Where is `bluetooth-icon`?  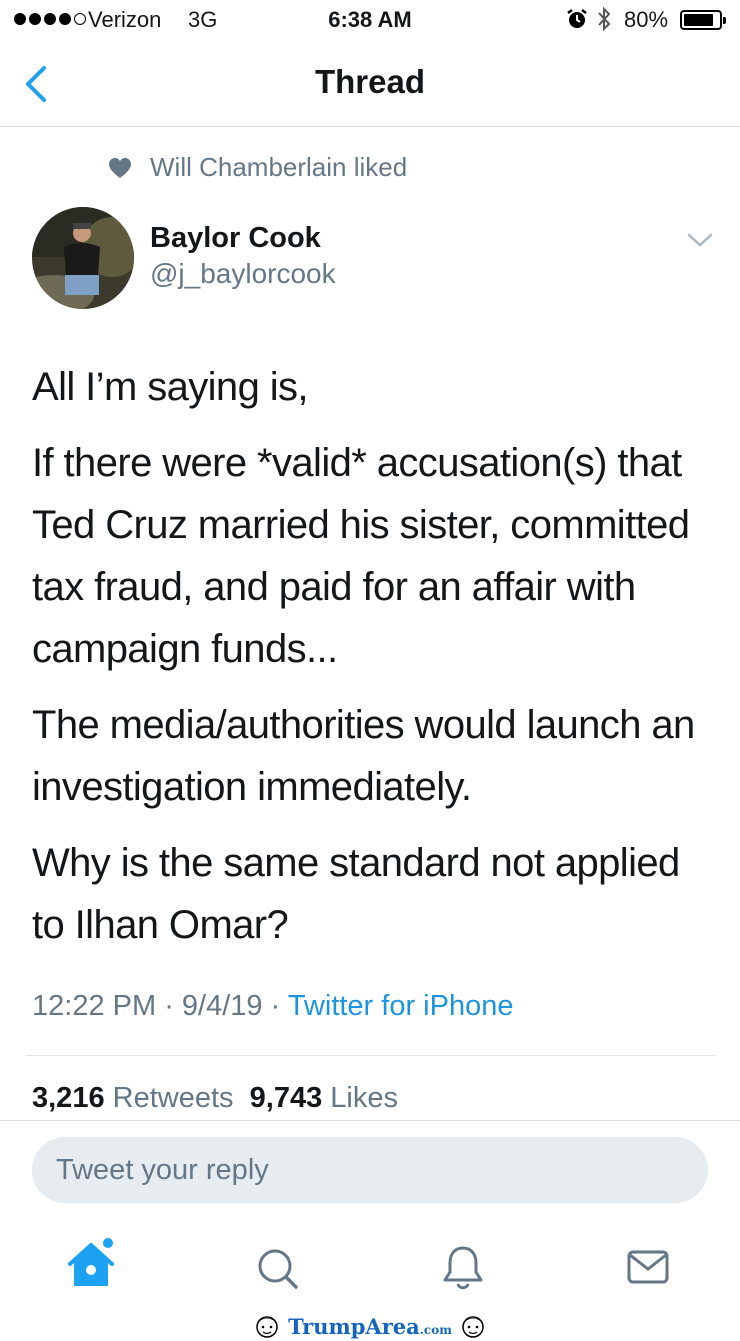 bluetooth-icon is located at coordinates (604, 19).